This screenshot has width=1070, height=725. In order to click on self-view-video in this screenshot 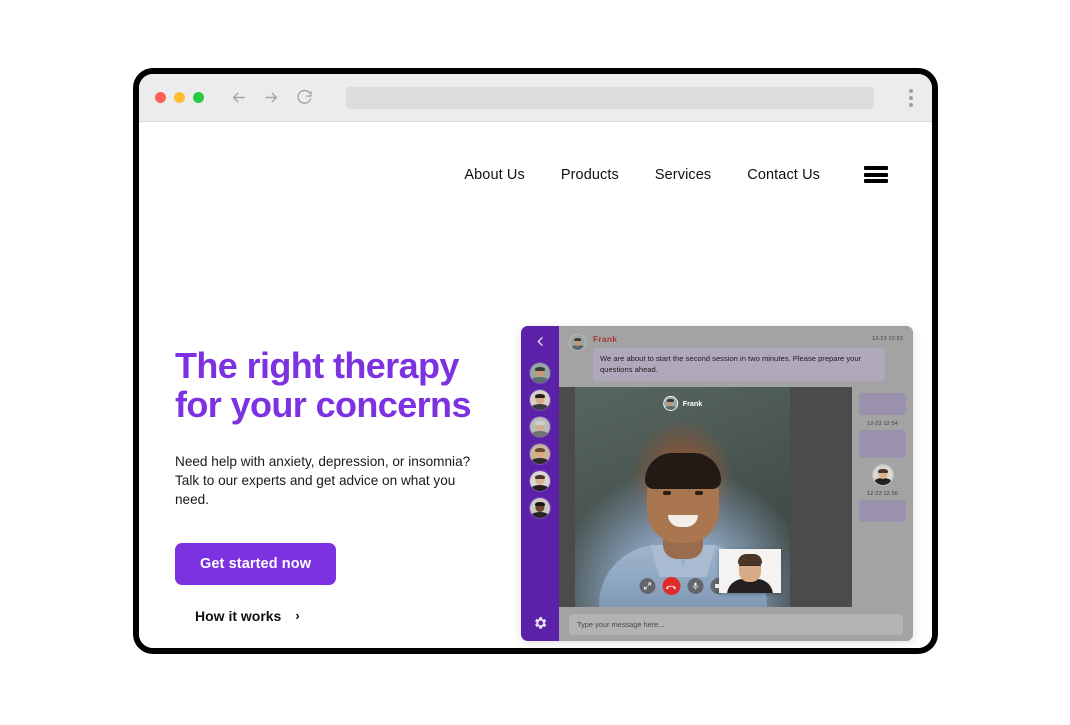, I will do `click(750, 571)`.